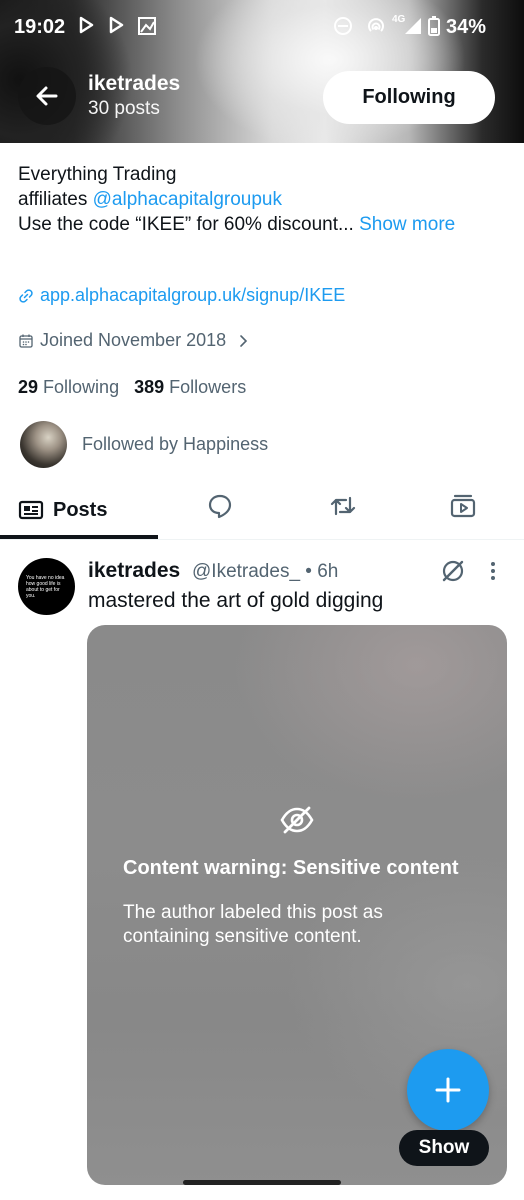 The image size is (524, 1200). I want to click on header-name: iketrades, so click(134, 83).